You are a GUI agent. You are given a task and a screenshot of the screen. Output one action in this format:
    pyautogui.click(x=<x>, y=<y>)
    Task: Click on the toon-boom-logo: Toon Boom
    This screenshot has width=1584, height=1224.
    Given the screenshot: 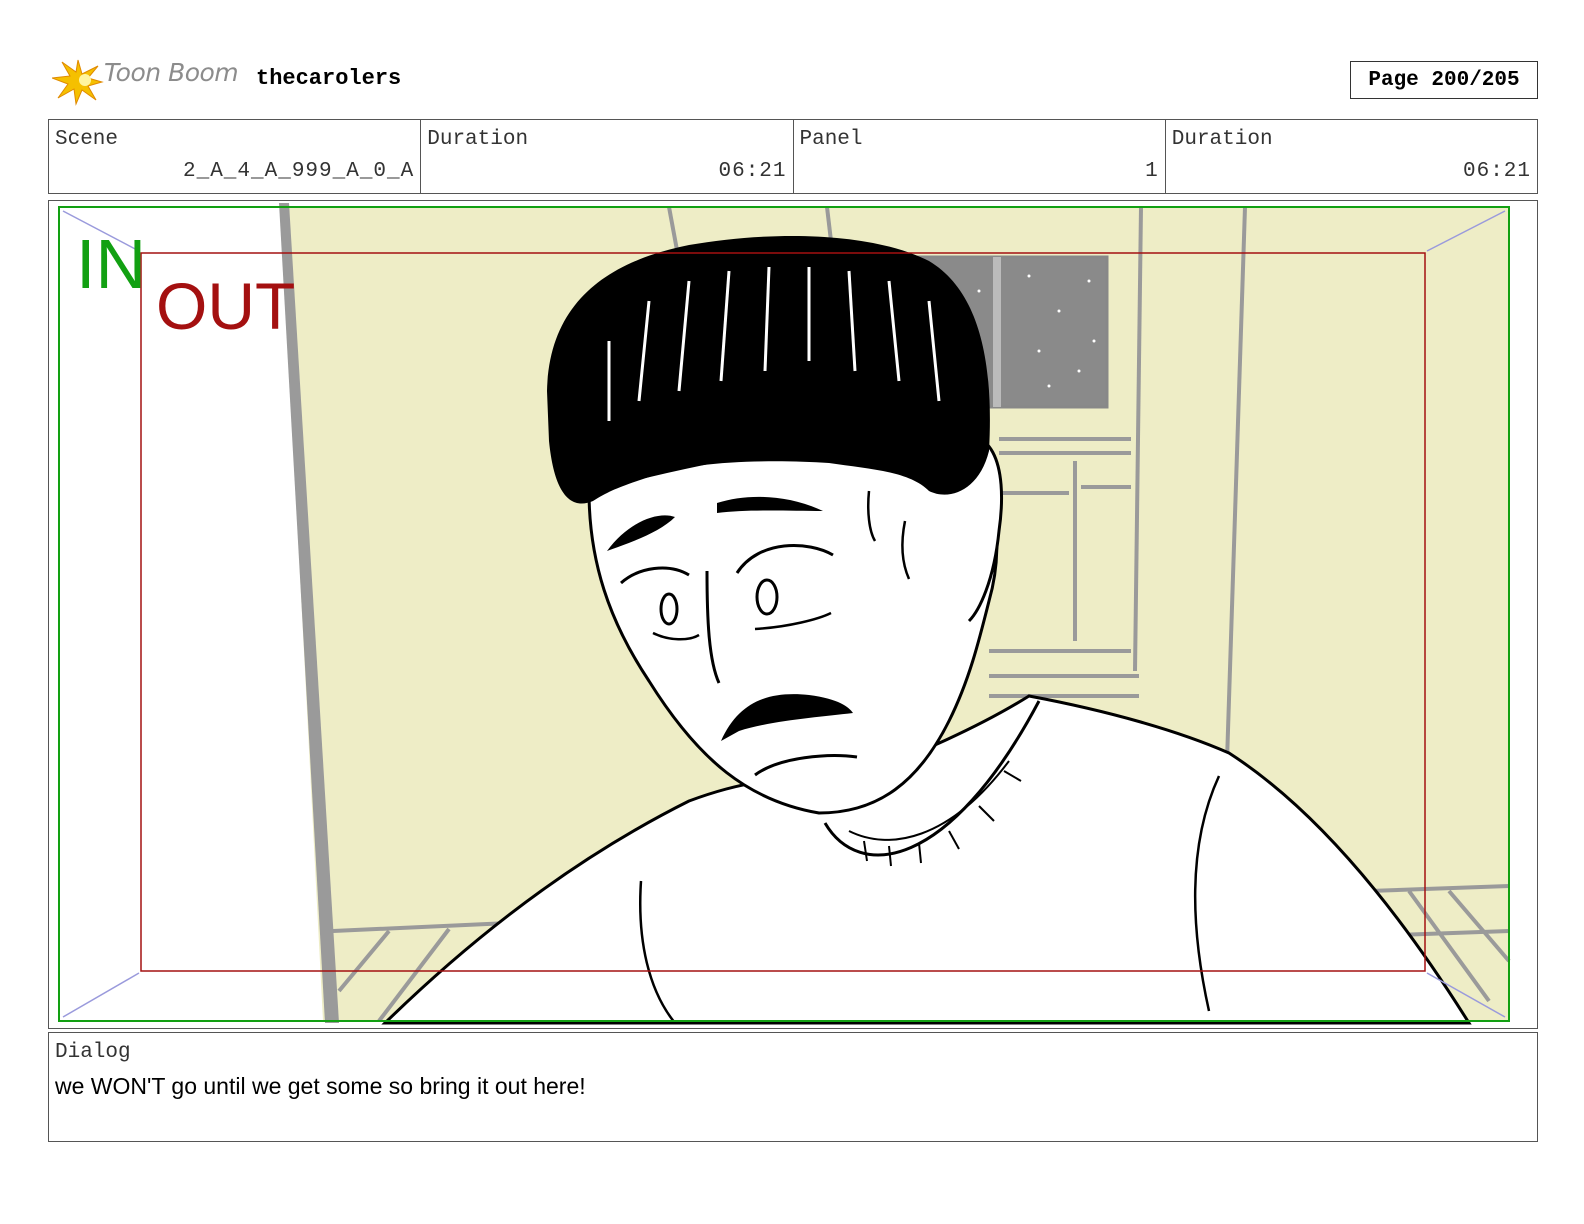 What is the action you would take?
    pyautogui.click(x=146, y=81)
    